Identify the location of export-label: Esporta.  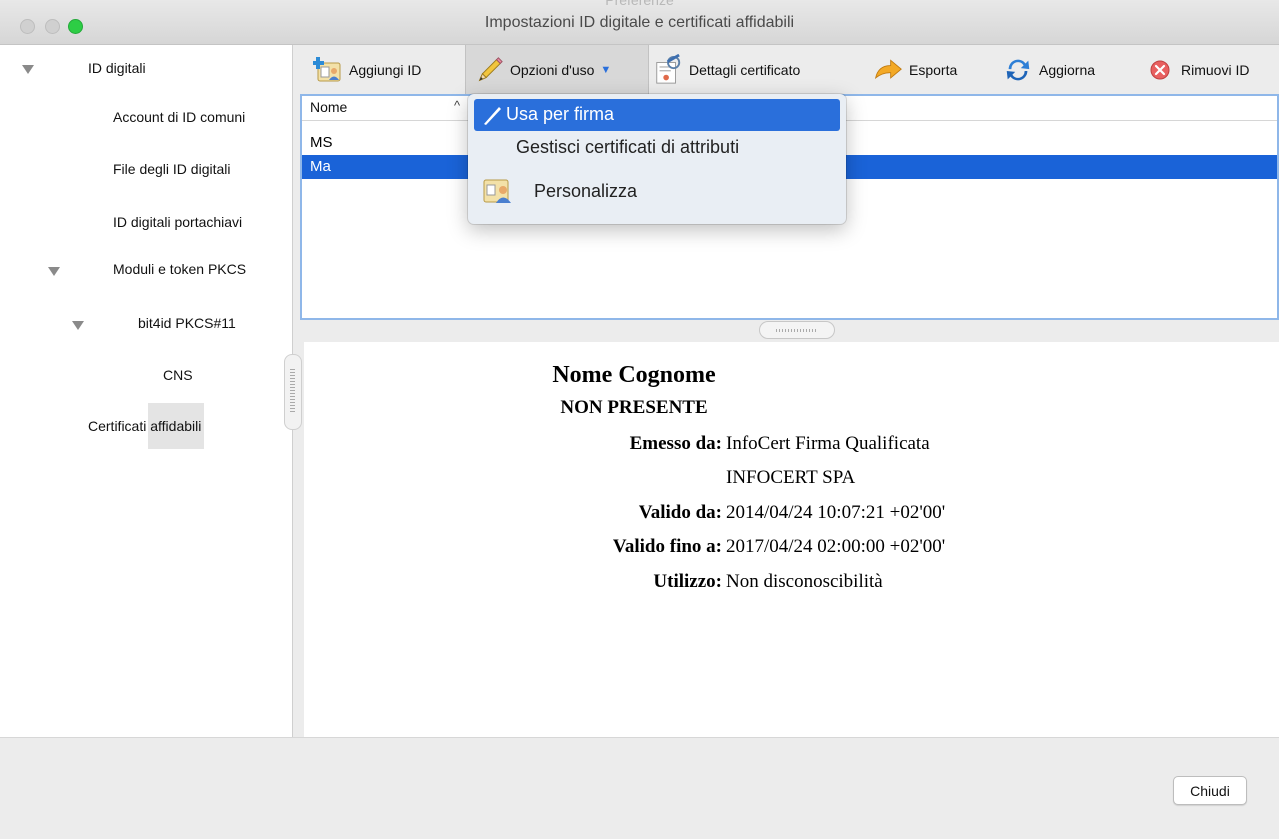
(933, 69).